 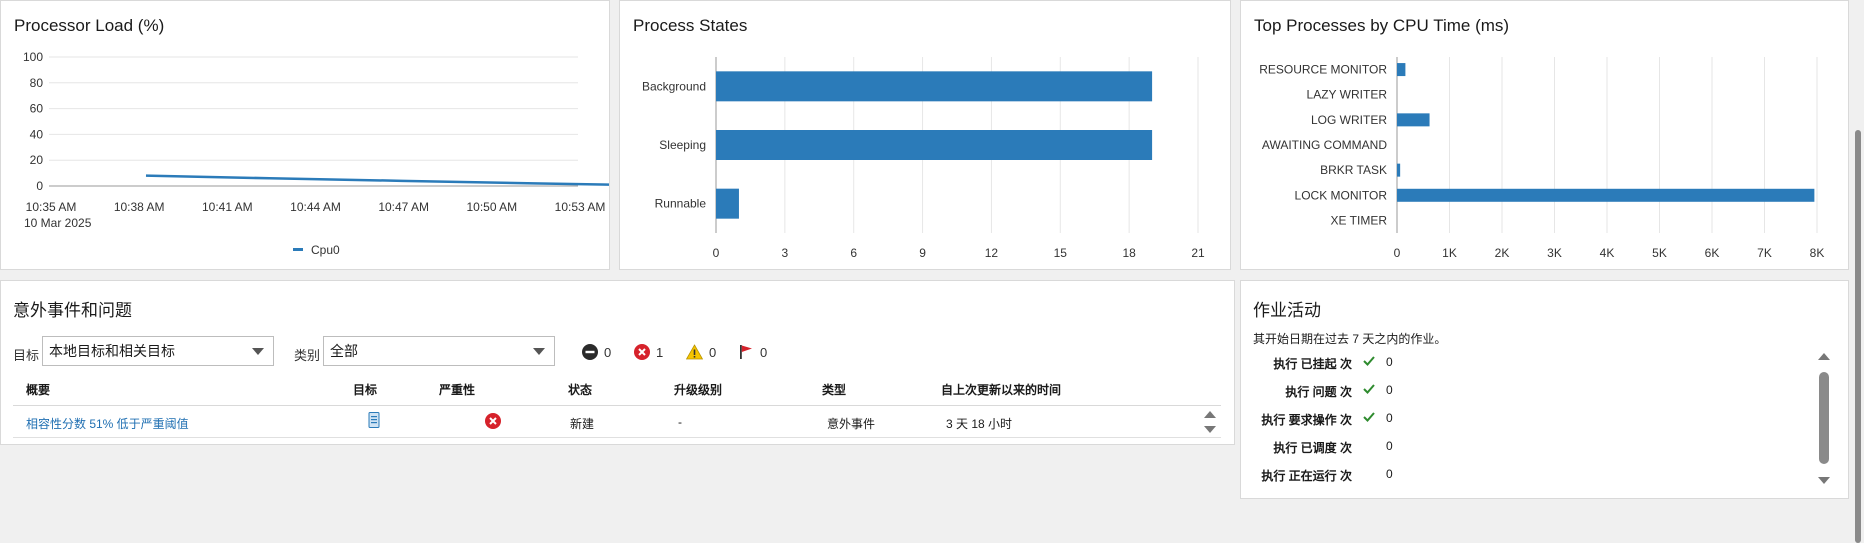 What do you see at coordinates (853, 253) in the screenshot?
I see `x-tick-label: 6` at bounding box center [853, 253].